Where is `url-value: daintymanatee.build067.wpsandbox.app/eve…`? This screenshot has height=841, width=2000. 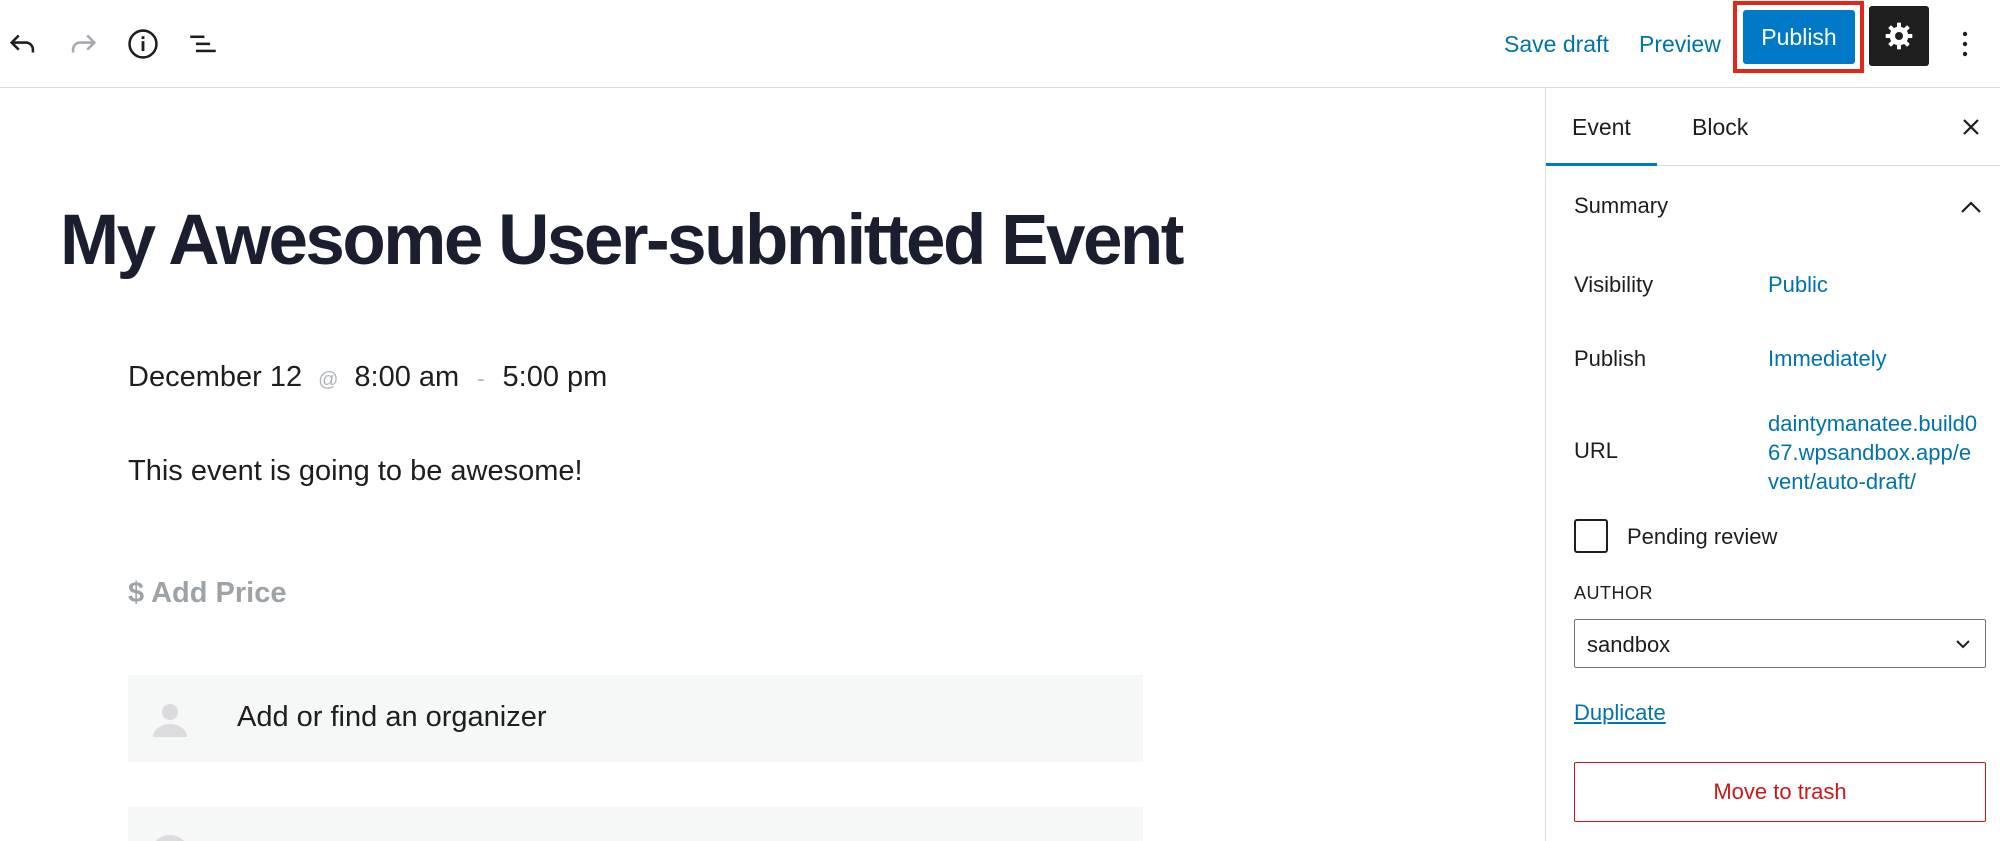
url-value: daintymanatee.build067.wpsandbox.app/eve… is located at coordinates (1874, 452).